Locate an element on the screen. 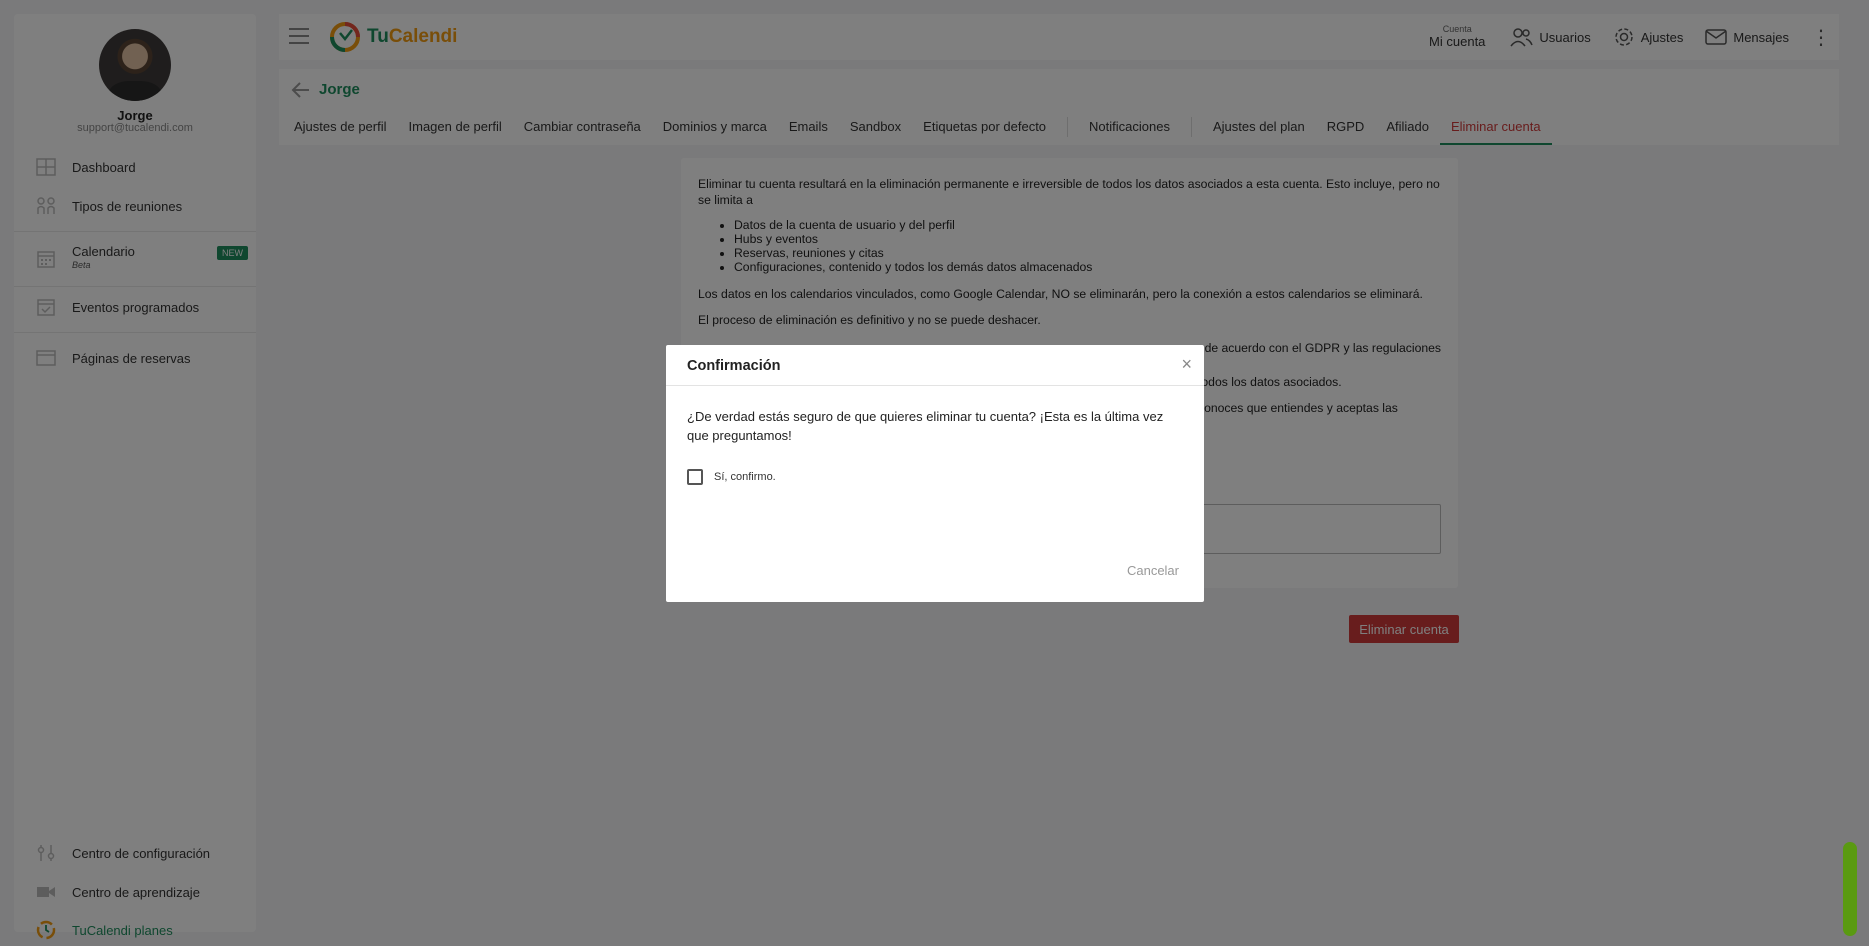 Image resolution: width=1869 pixels, height=946 pixels. confirm-checkbox-label: Sí, confirmo. is located at coordinates (745, 477).